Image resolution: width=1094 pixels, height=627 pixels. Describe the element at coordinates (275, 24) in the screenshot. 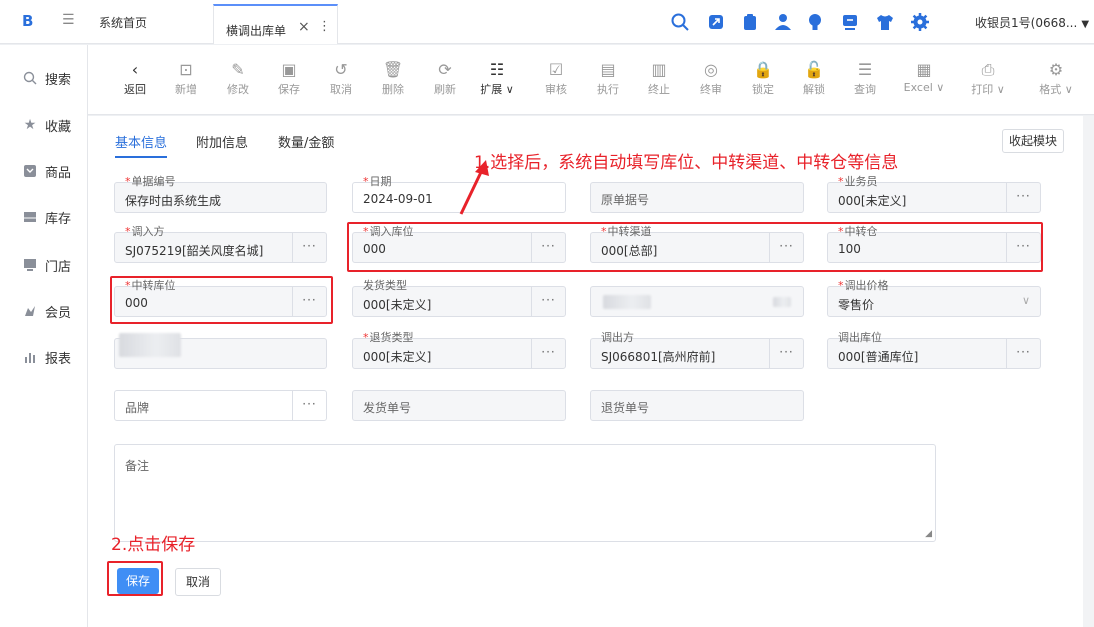

I see `tab-transfer-out: 横调出库单 × ⋮` at that location.